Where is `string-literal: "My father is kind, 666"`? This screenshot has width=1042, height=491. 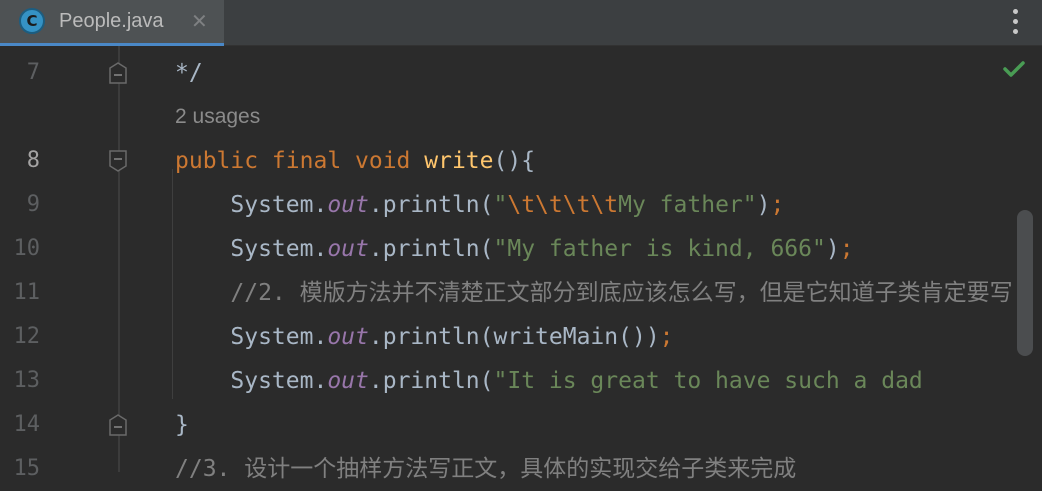 string-literal: "My father is kind, 666" is located at coordinates (659, 249).